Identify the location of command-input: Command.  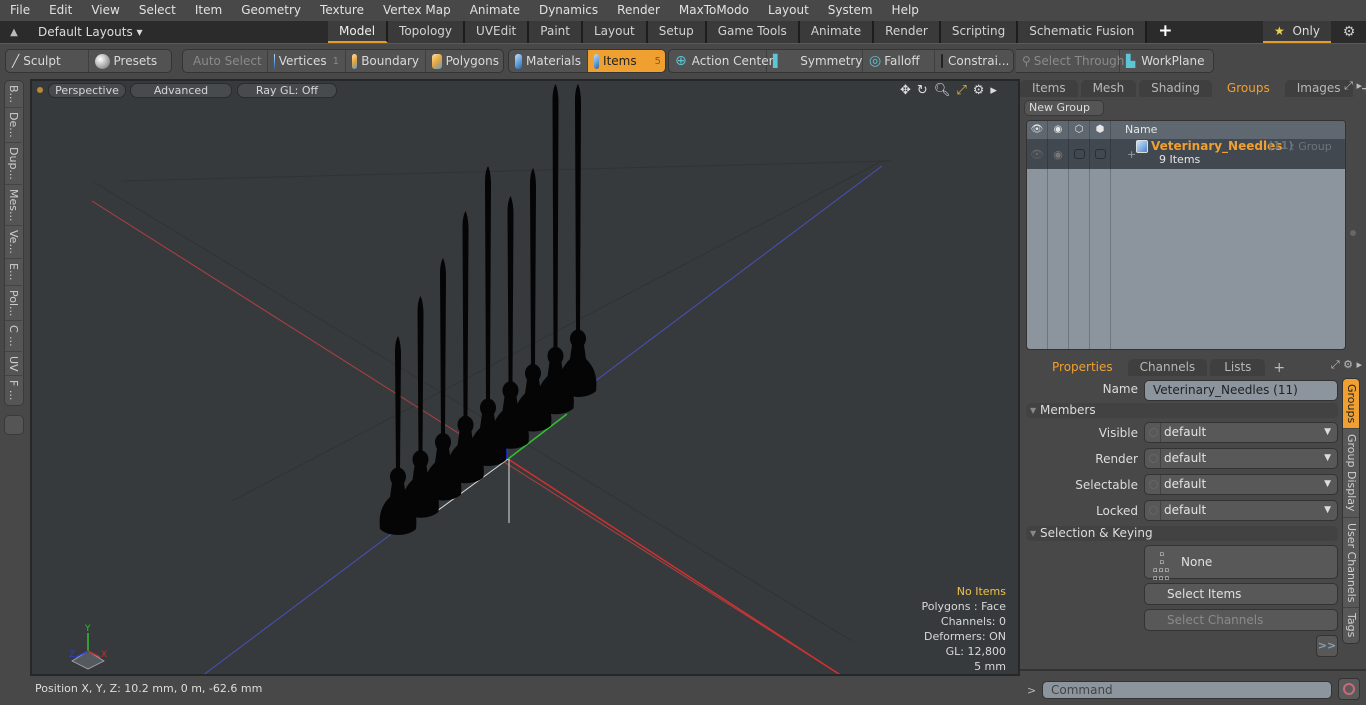
(1187, 690).